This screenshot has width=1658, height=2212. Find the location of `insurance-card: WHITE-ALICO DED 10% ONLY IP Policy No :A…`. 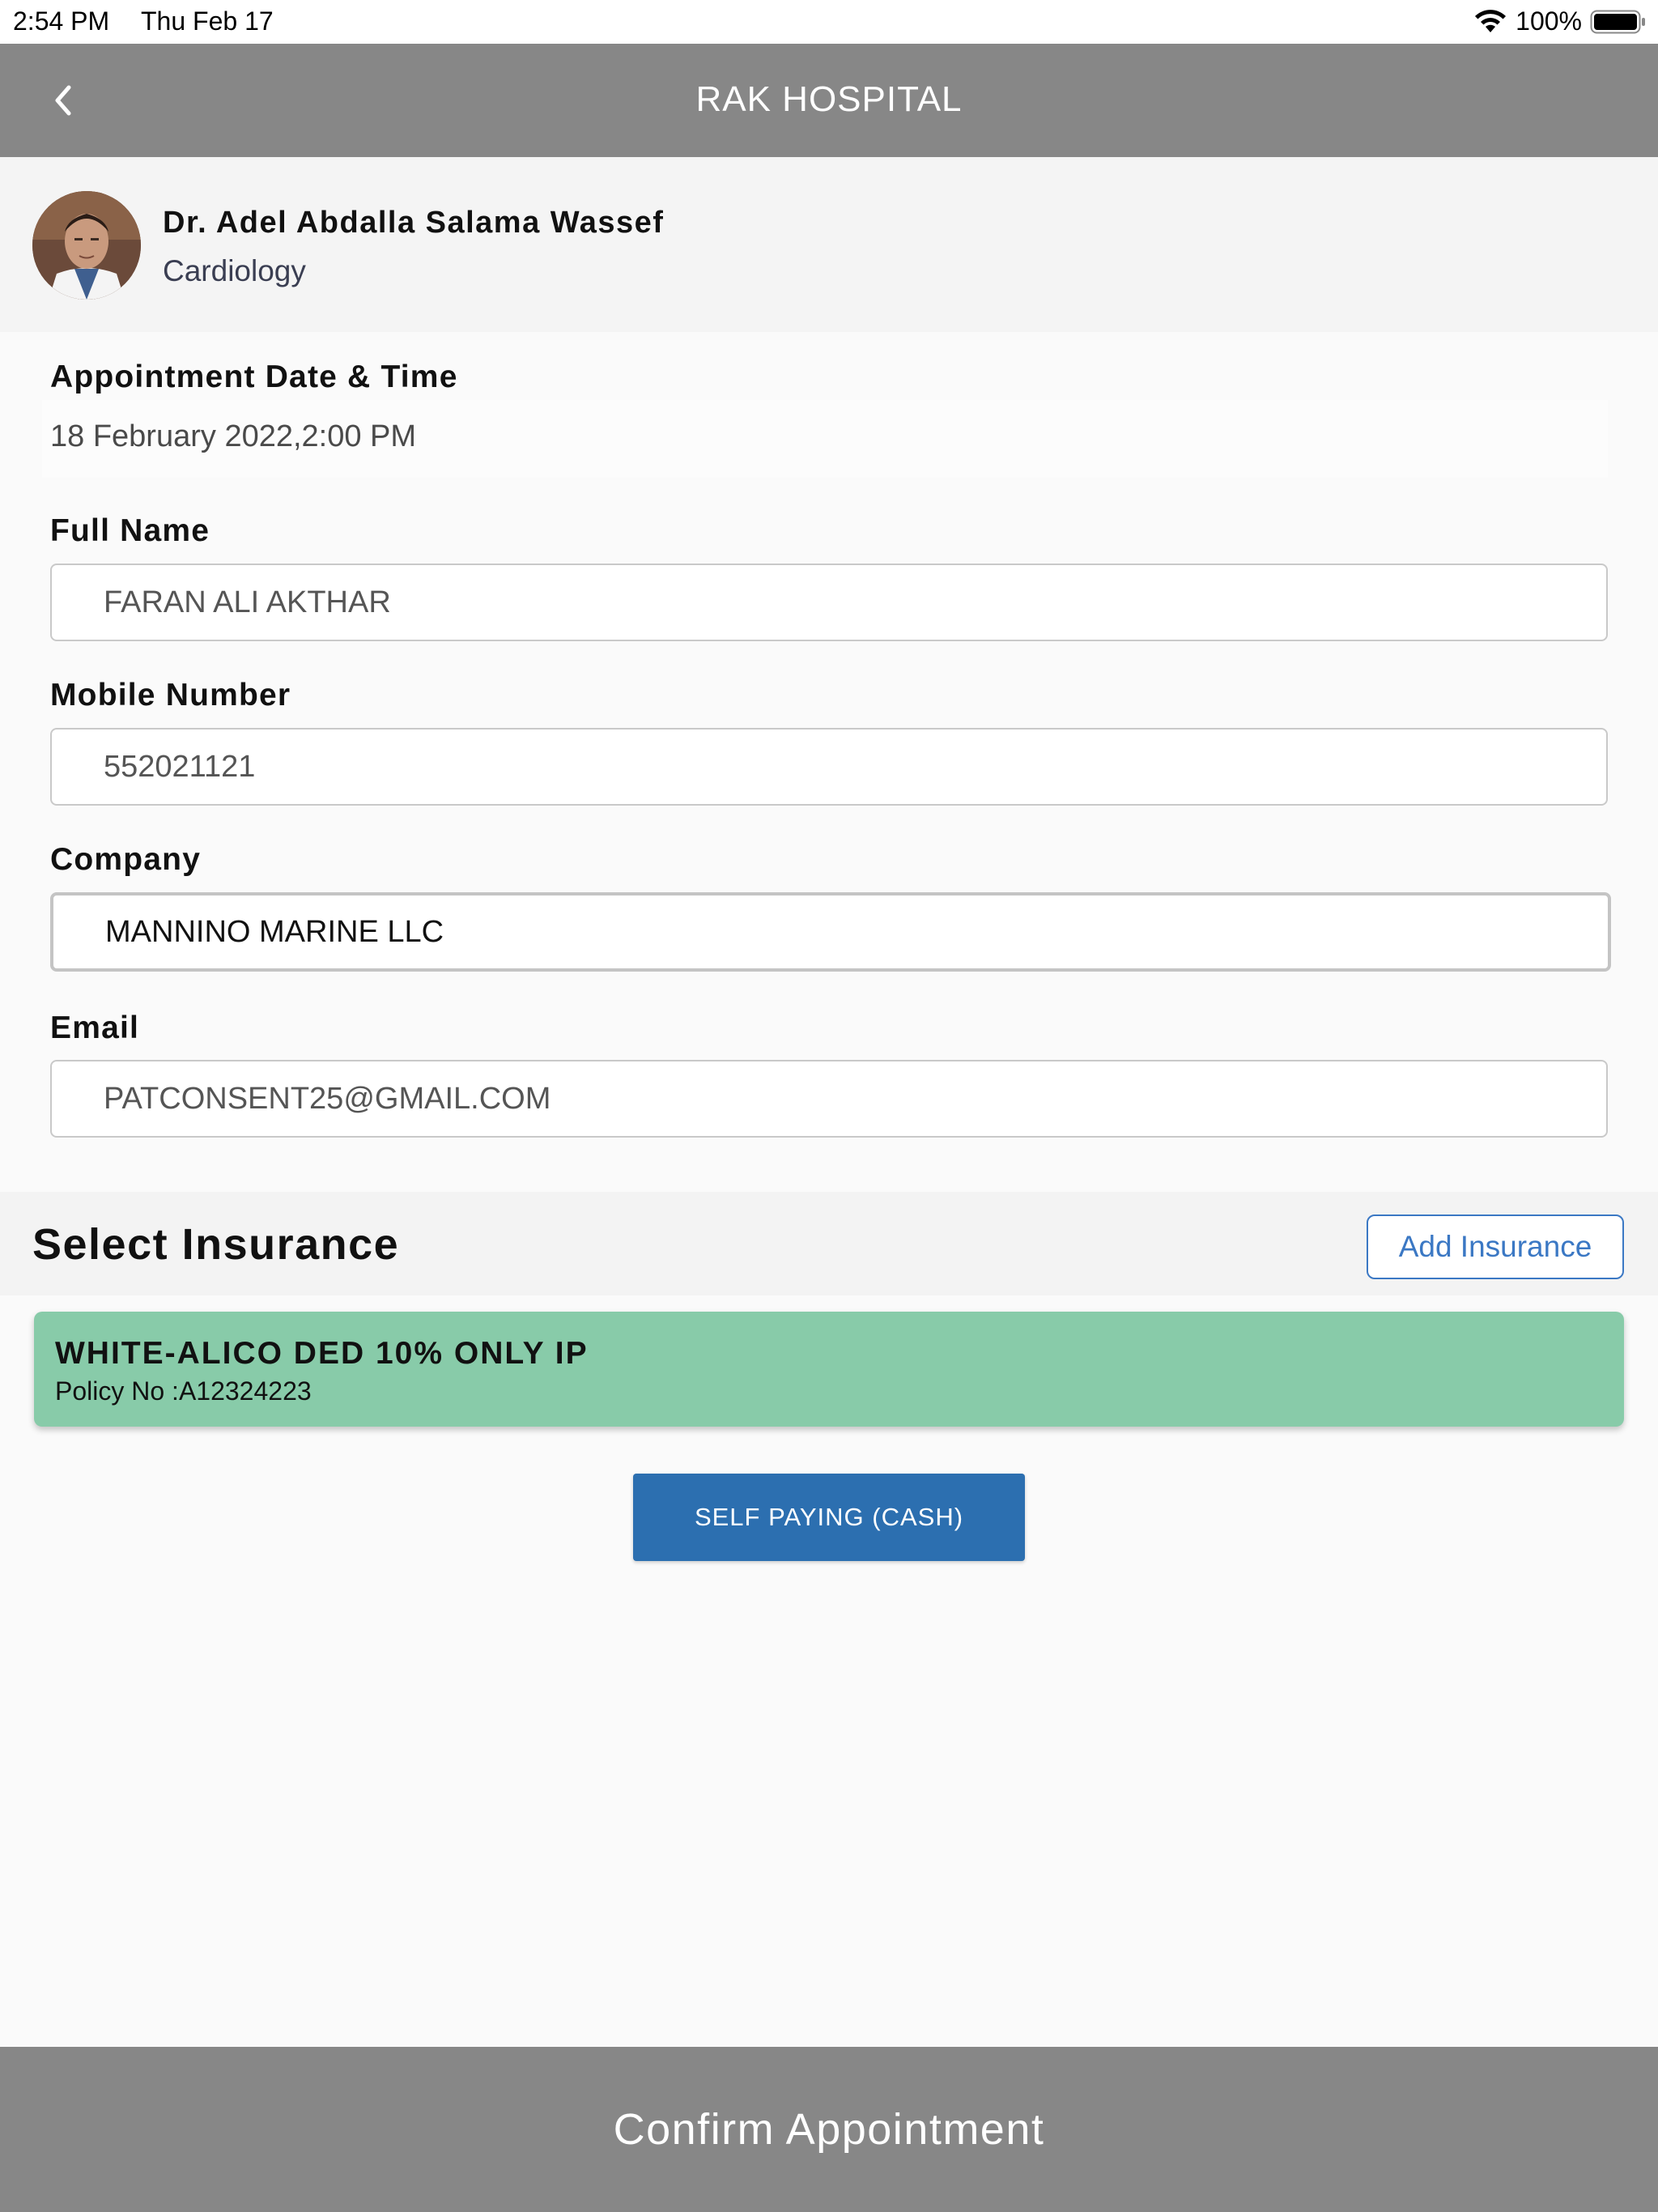

insurance-card: WHITE-ALICO DED 10% ONLY IP Policy No :A… is located at coordinates (829, 1370).